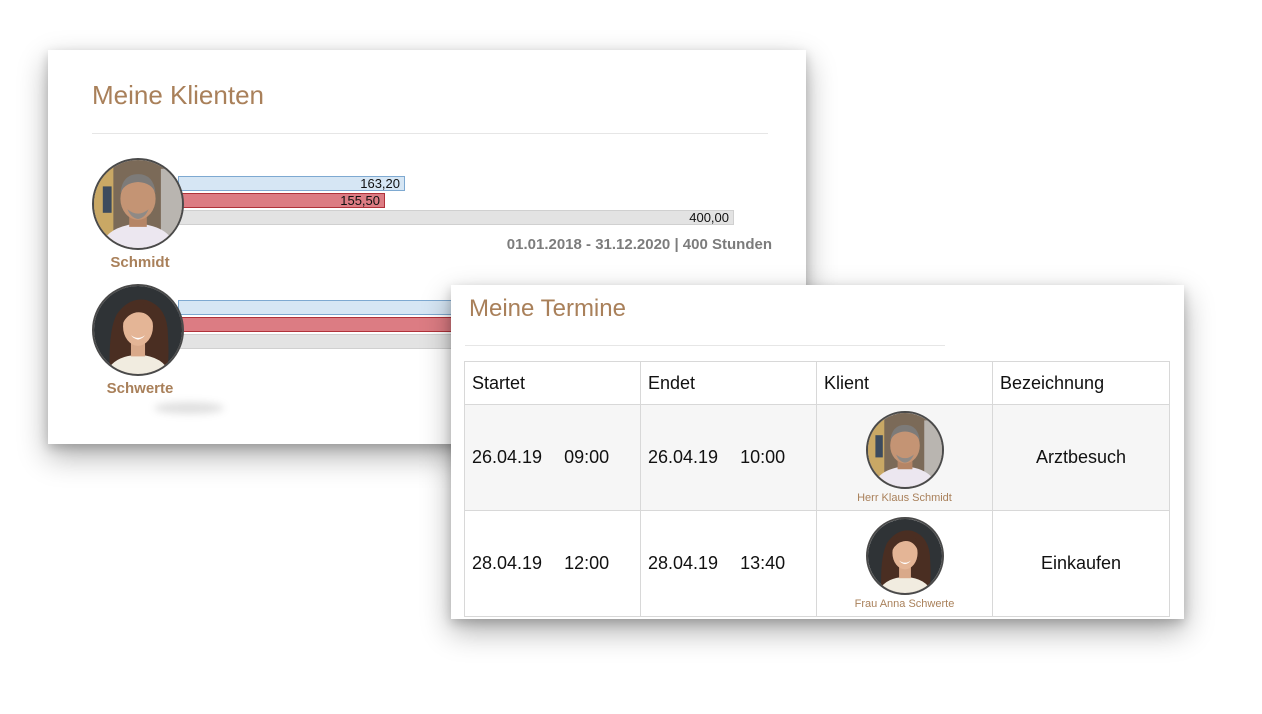  What do you see at coordinates (456, 217) in the screenshot?
I see `total-hours-bar: 400,00` at bounding box center [456, 217].